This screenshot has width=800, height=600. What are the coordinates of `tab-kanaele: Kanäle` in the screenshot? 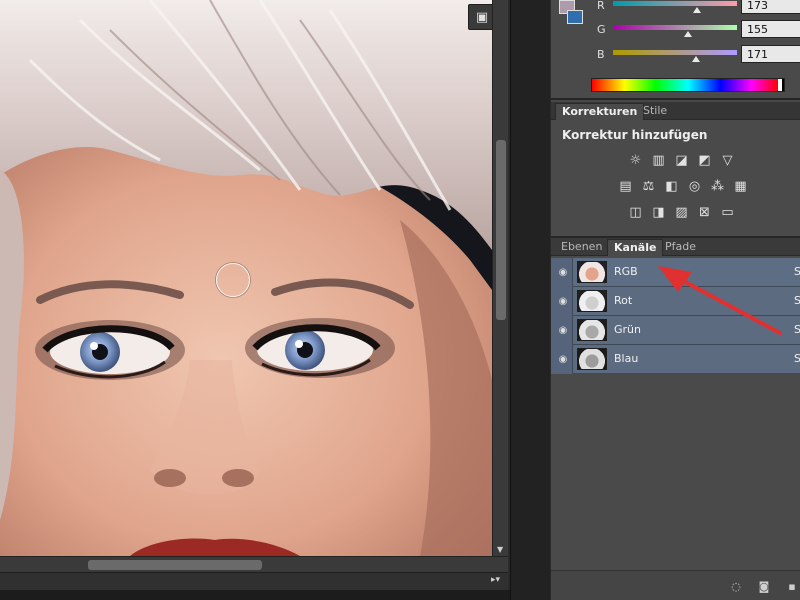 It's located at (635, 247).